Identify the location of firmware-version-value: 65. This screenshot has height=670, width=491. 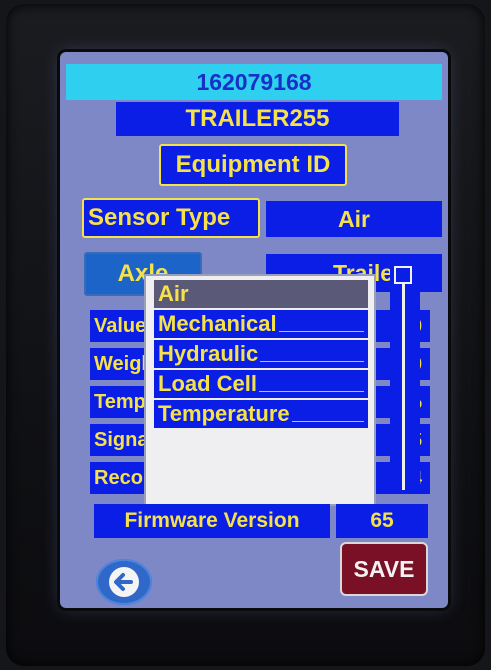
(382, 521).